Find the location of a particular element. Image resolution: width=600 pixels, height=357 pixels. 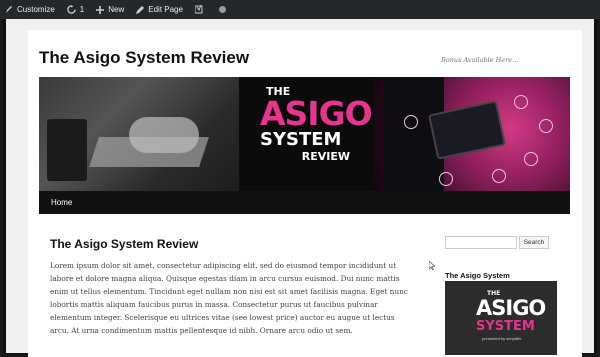

new-label: New is located at coordinates (116, 9).